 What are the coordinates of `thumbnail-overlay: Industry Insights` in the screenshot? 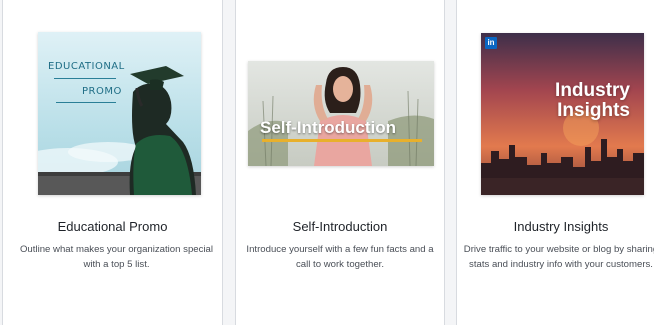 It's located at (592, 101).